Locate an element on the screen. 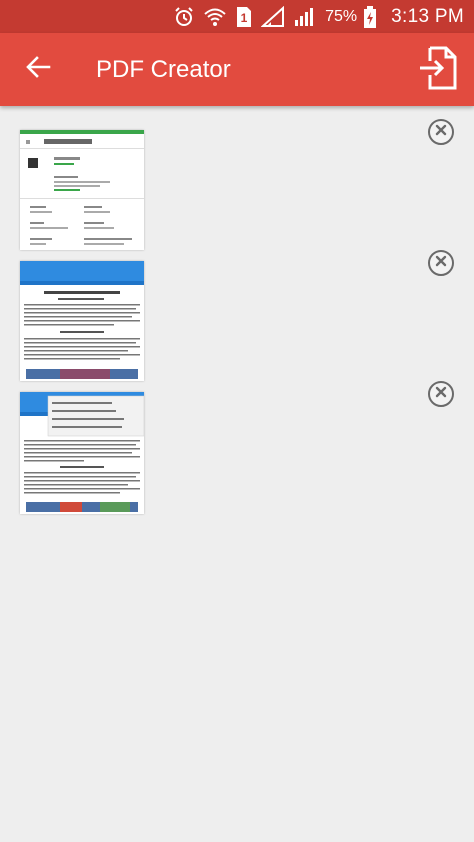  alarm-icon is located at coordinates (184, 17).